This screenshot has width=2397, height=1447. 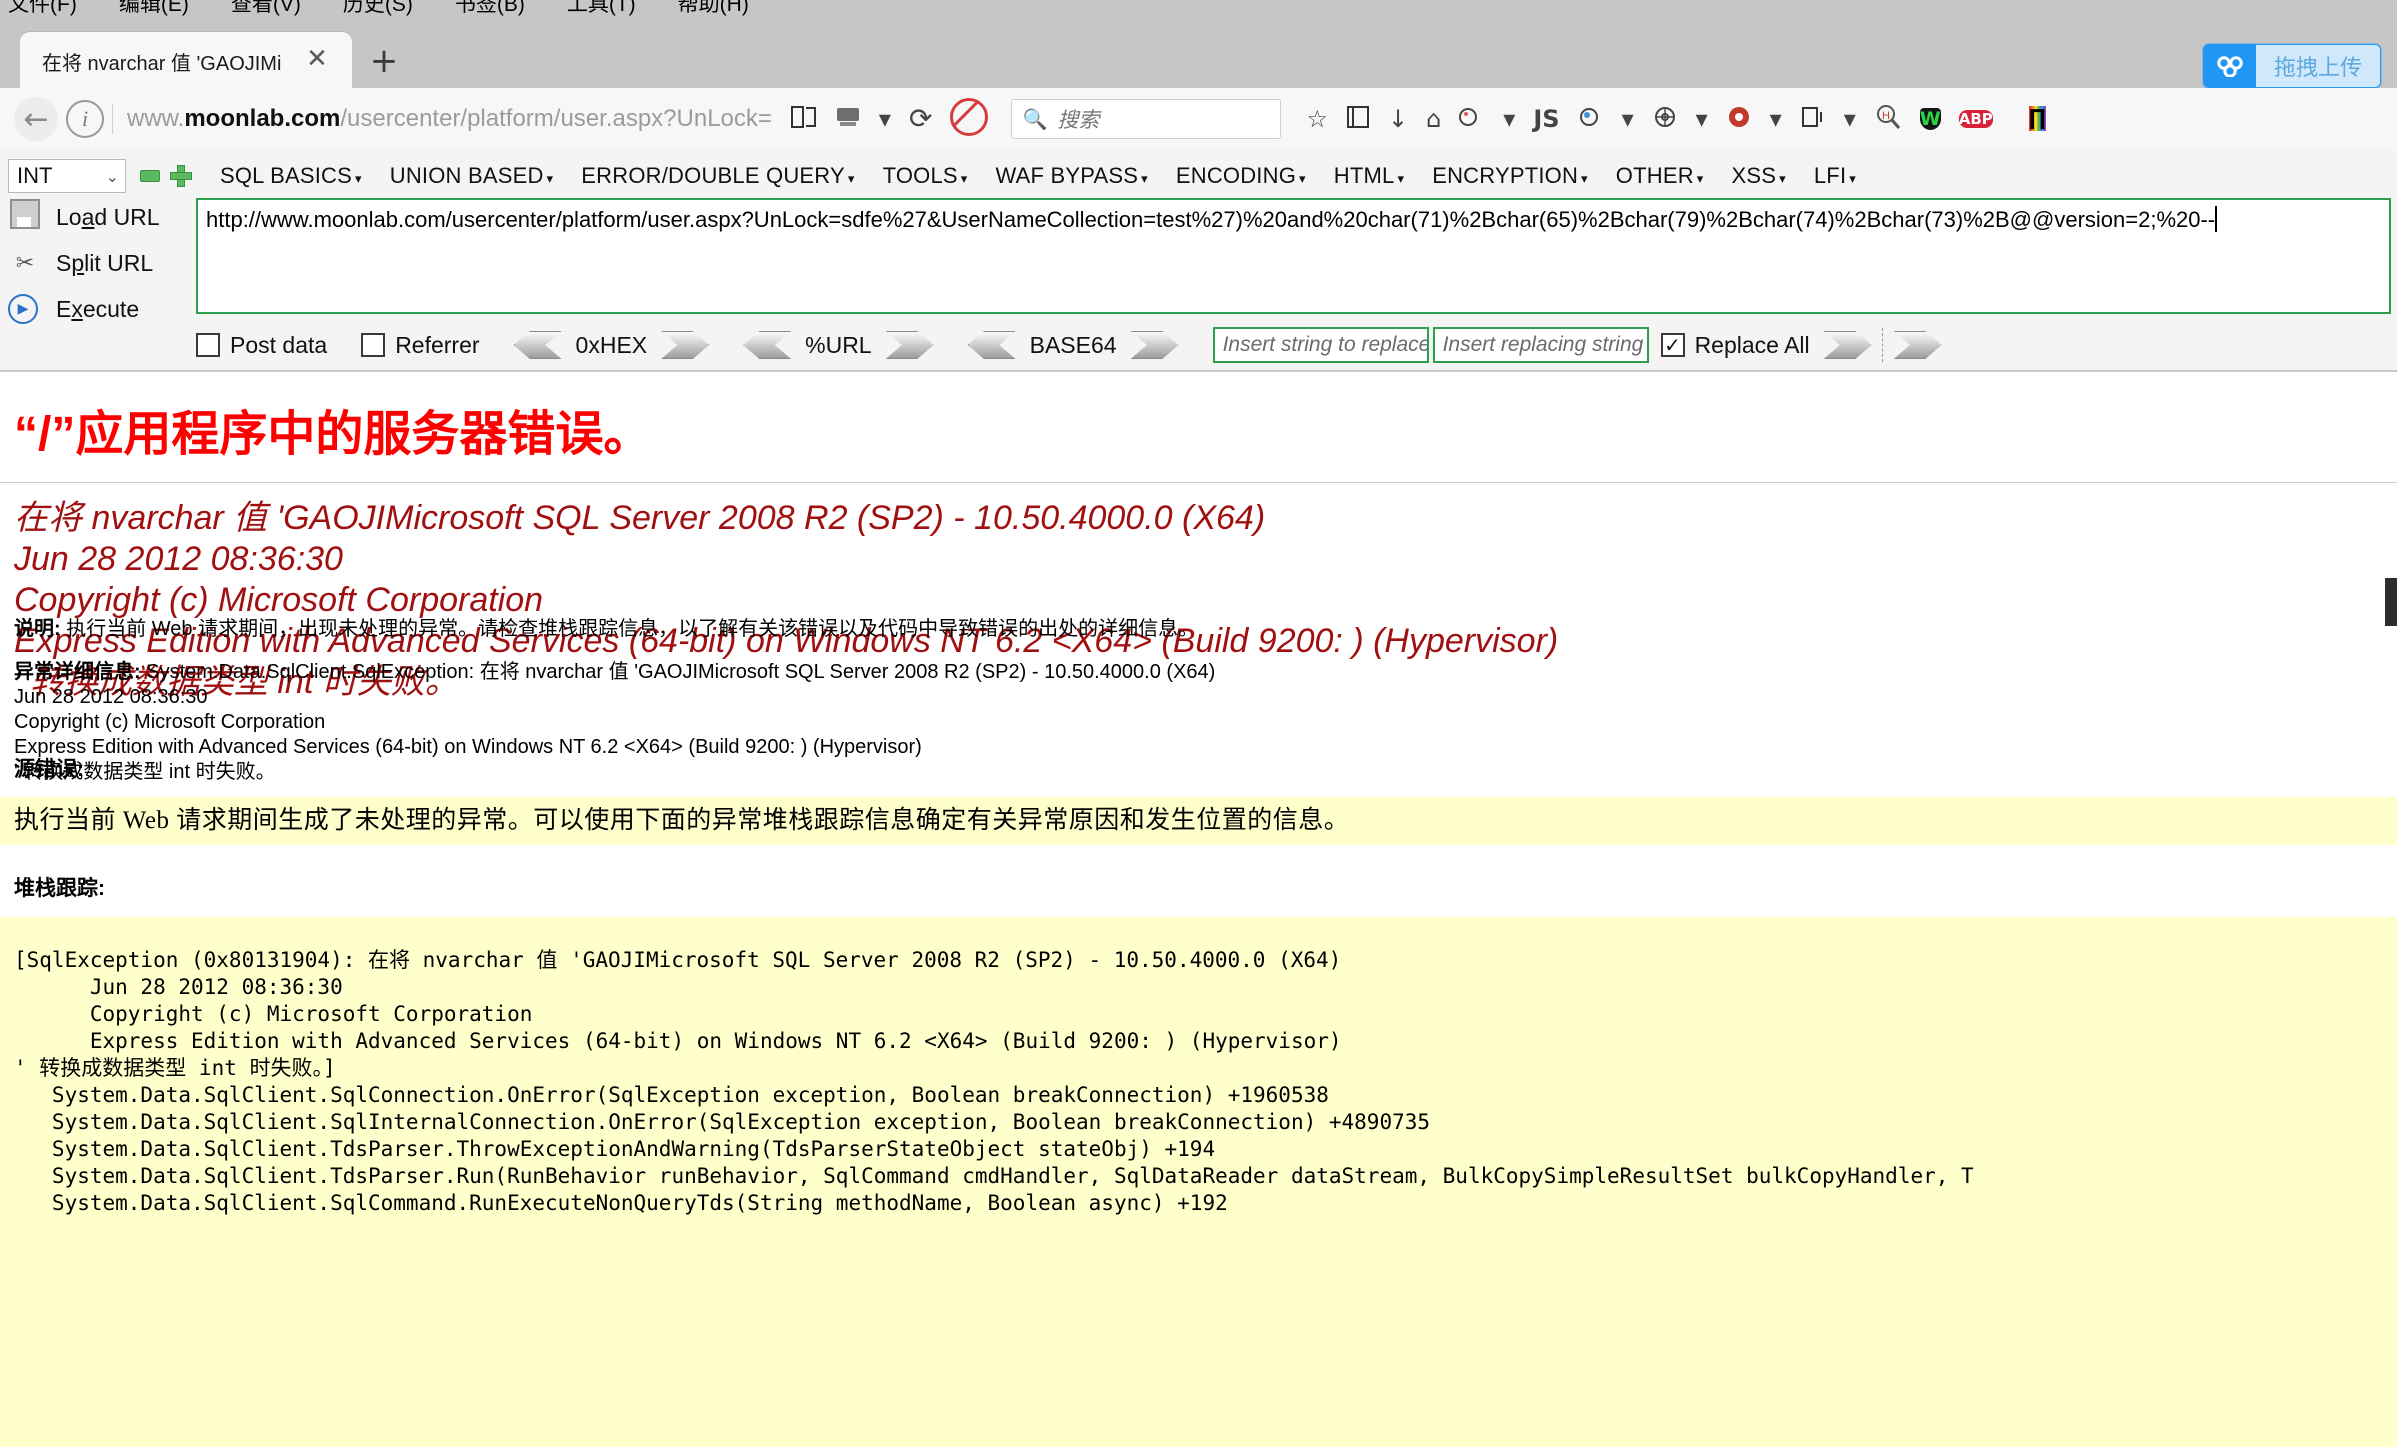 I want to click on hex-decode-button, so click(x=537, y=345).